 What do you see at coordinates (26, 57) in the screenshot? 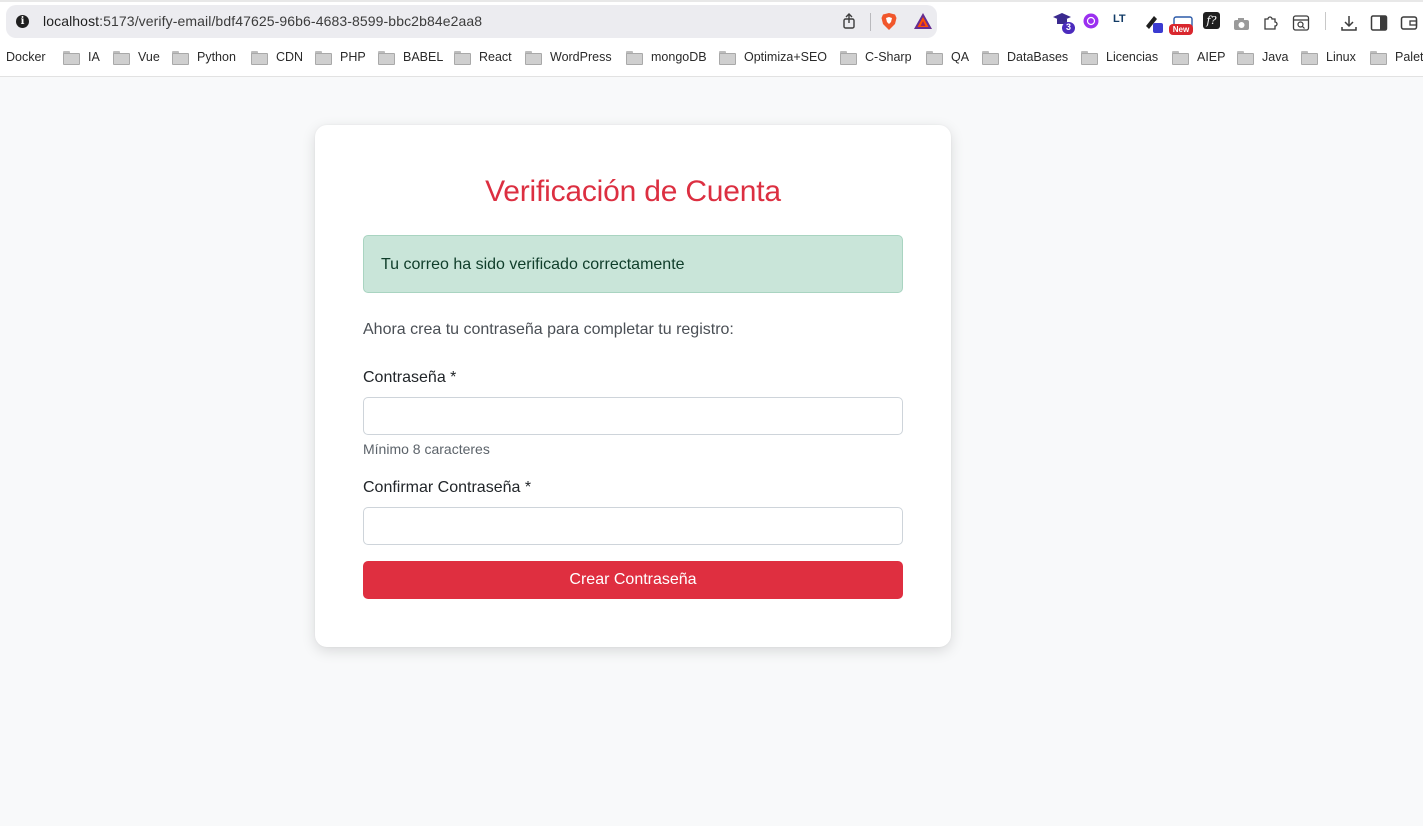
I see `bookmark-docker: Docker` at bounding box center [26, 57].